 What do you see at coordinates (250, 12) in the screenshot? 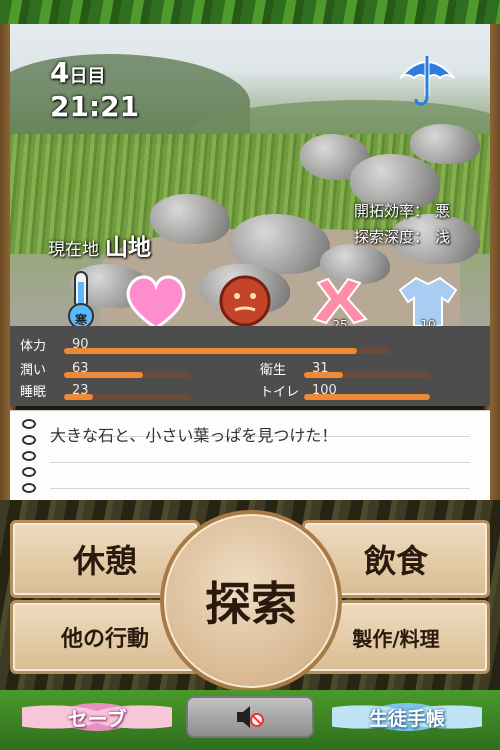
I see `frame-top-leaves` at bounding box center [250, 12].